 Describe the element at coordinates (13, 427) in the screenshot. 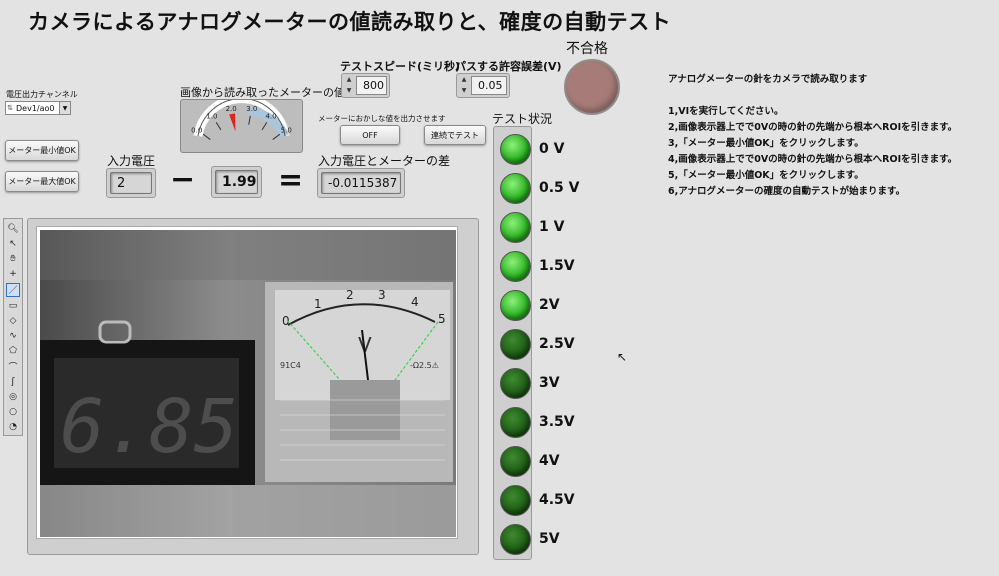

I see `arc-icon: ◔` at that location.